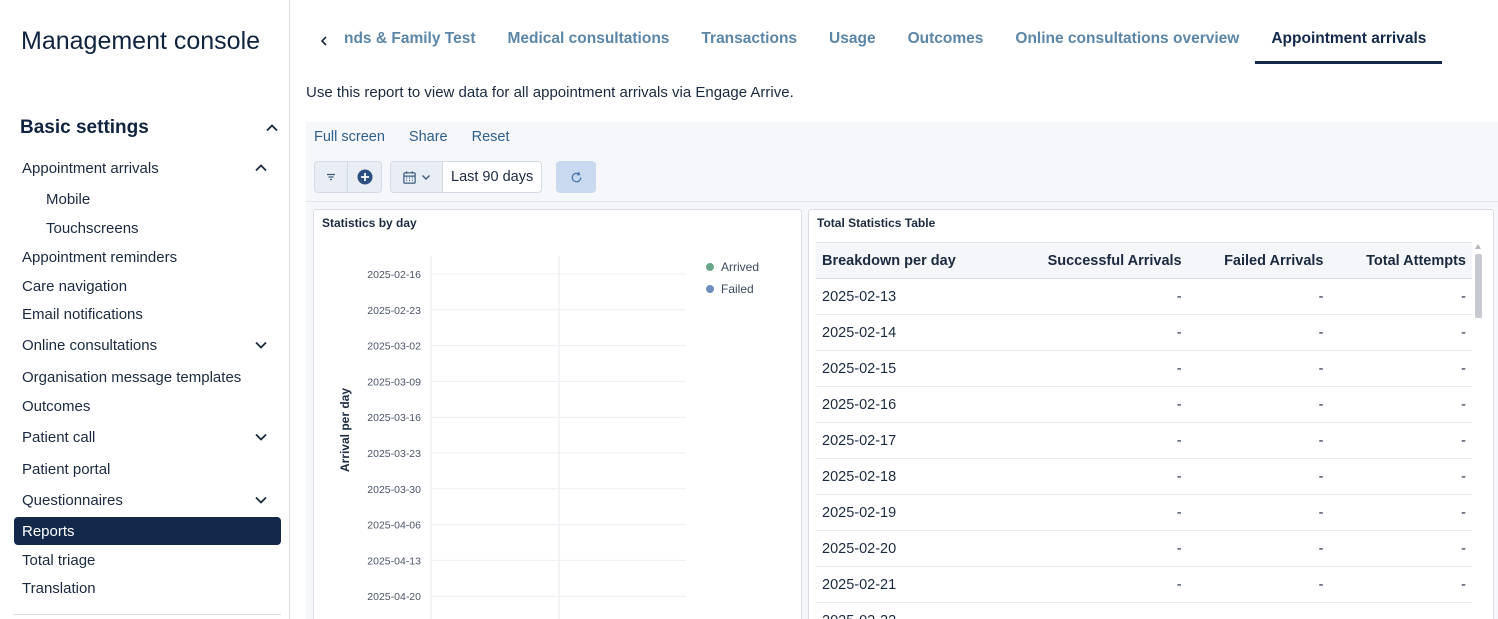  I want to click on console-title: Management console, so click(141, 41).